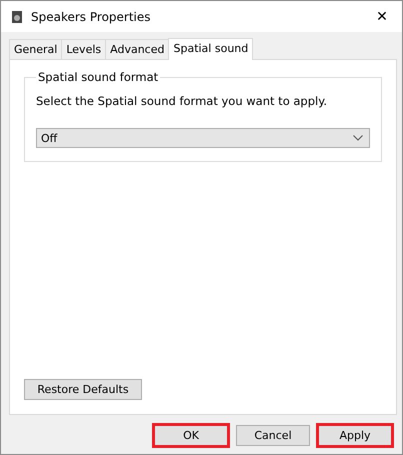  I want to click on group-title: Spatial sound format, so click(98, 77).